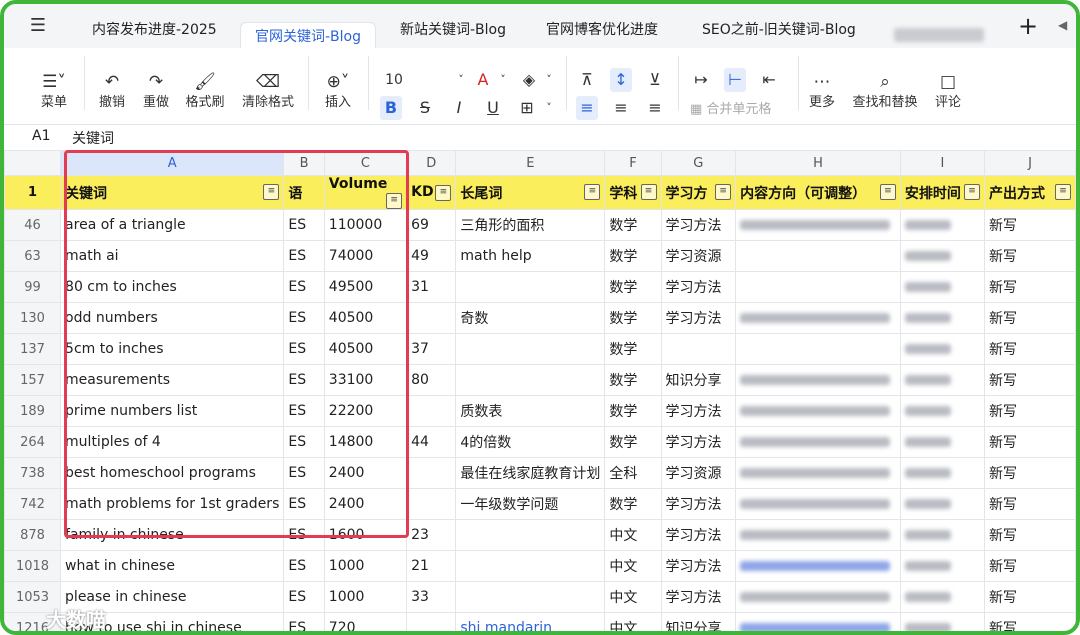  I want to click on row-number: 157, so click(33, 380).